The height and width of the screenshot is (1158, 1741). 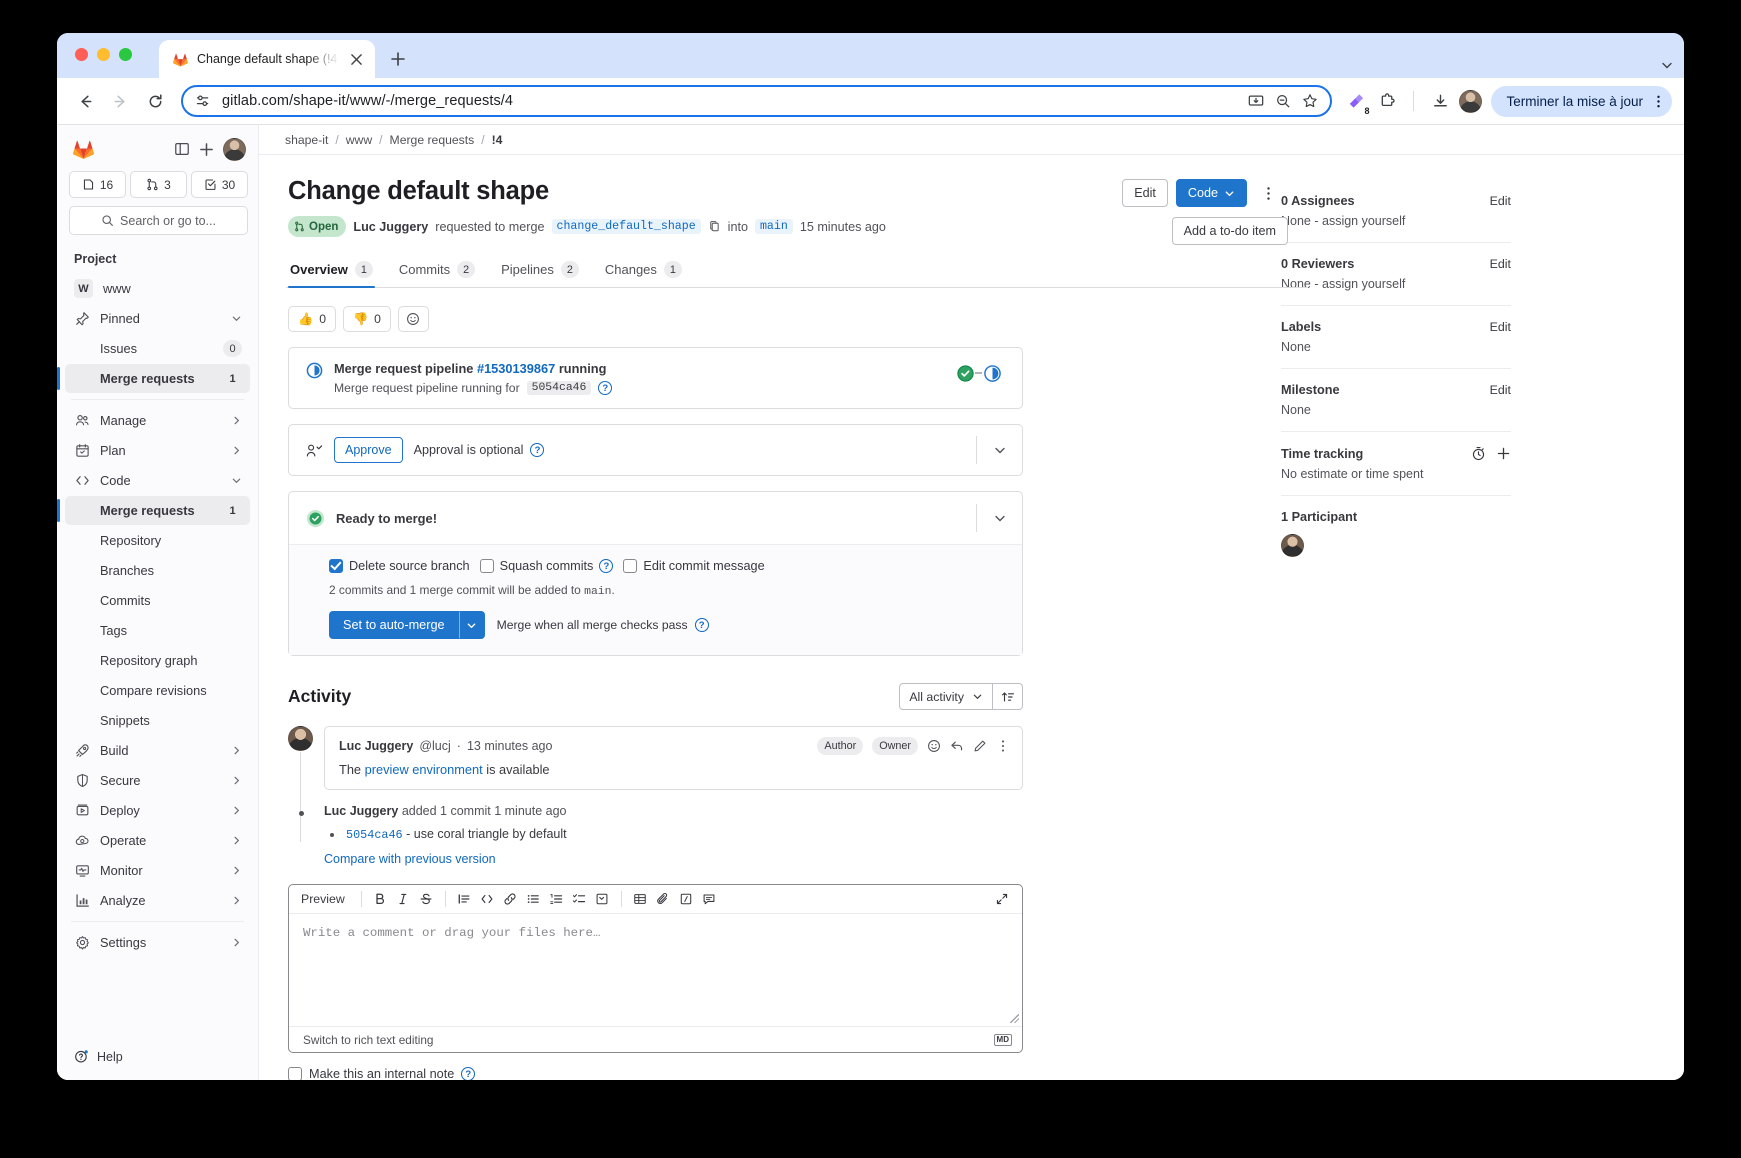 What do you see at coordinates (630, 566) in the screenshot?
I see `edit-commit-message-checkbox` at bounding box center [630, 566].